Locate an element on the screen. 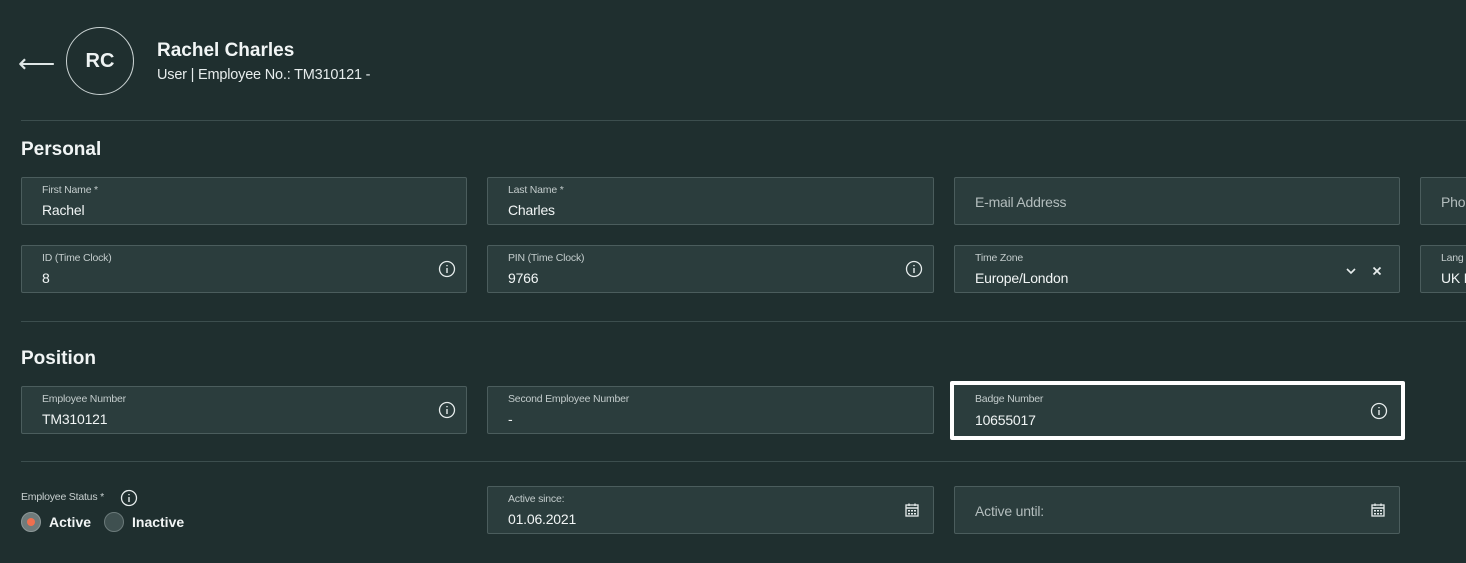 Image resolution: width=1466 pixels, height=563 pixels. section-title-position: Position is located at coordinates (58, 358).